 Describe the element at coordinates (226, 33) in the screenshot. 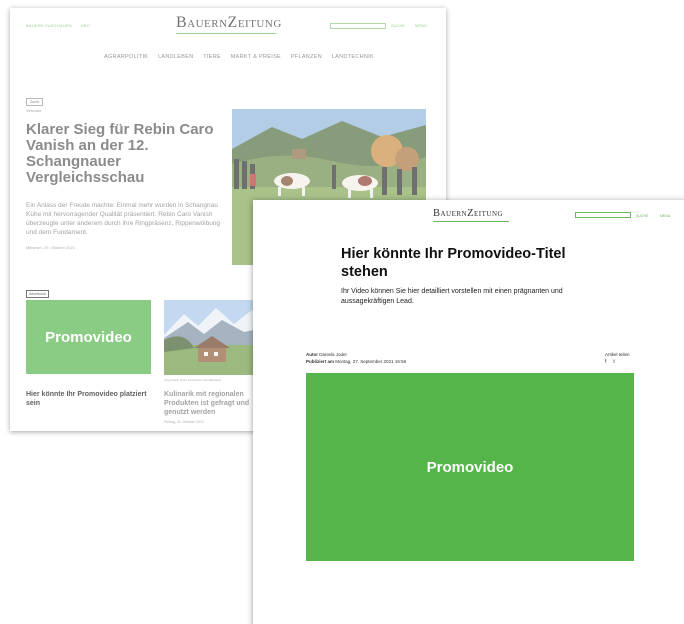

I see `logo-underline` at that location.